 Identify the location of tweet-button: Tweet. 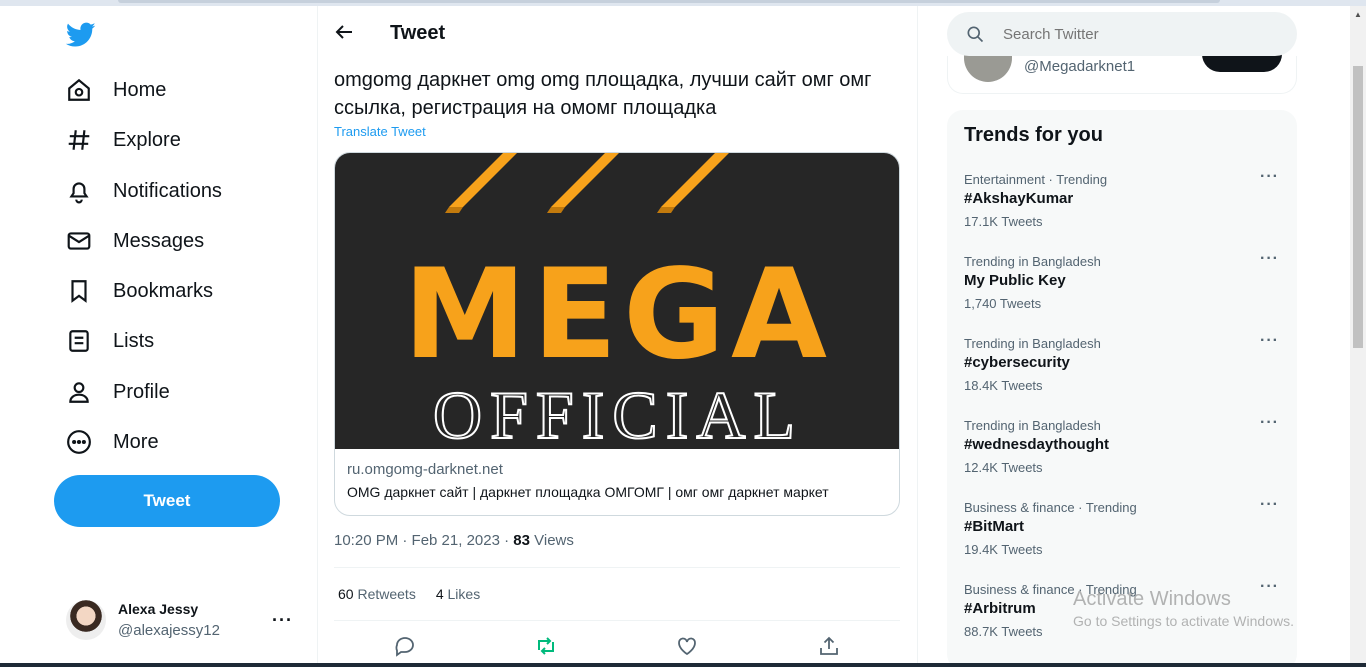
(167, 501).